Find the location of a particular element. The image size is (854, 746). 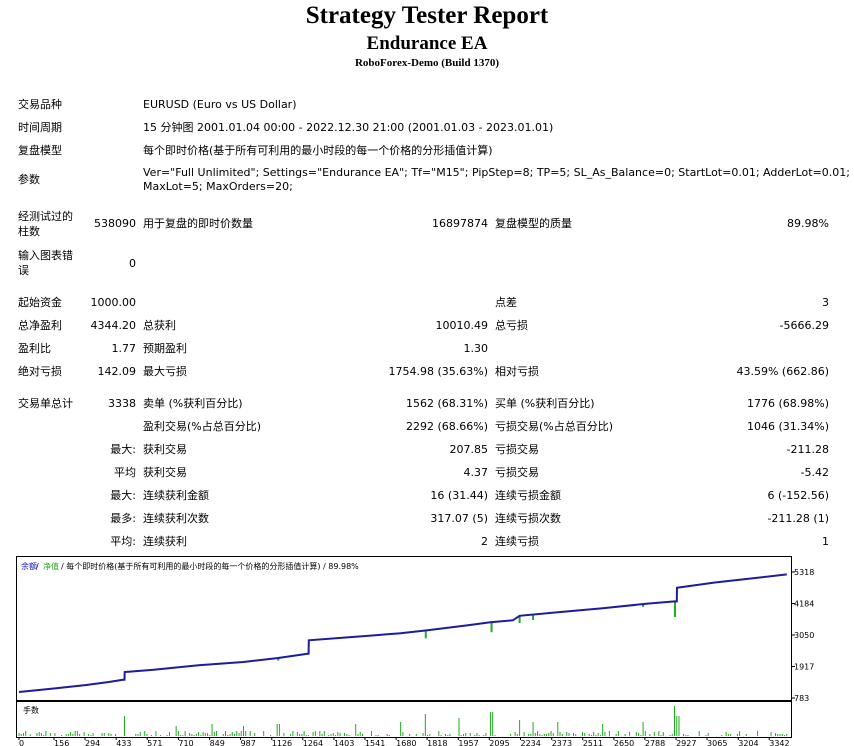

quality-label: 复盘模型的质量 is located at coordinates (533, 223).